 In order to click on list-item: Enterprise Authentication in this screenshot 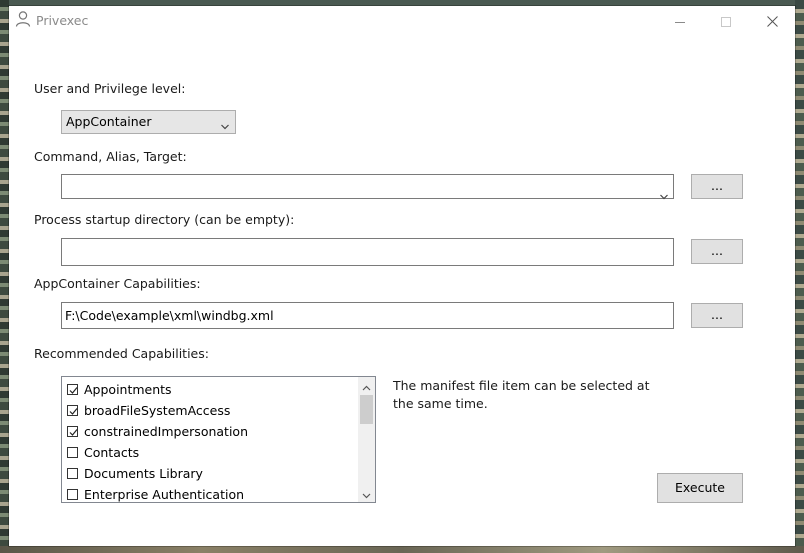, I will do `click(156, 493)`.